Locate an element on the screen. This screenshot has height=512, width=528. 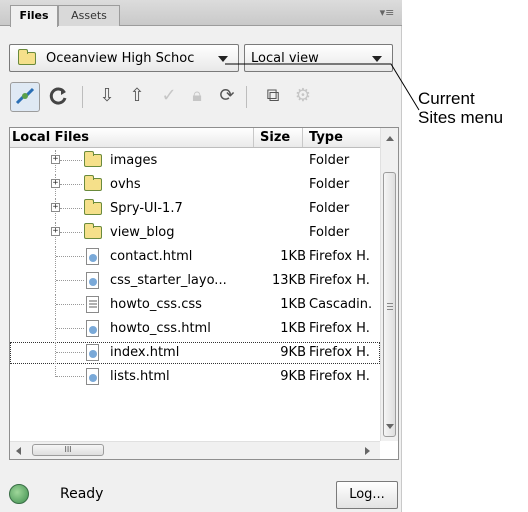
horizontal-scrollbar: III is located at coordinates (195, 450).